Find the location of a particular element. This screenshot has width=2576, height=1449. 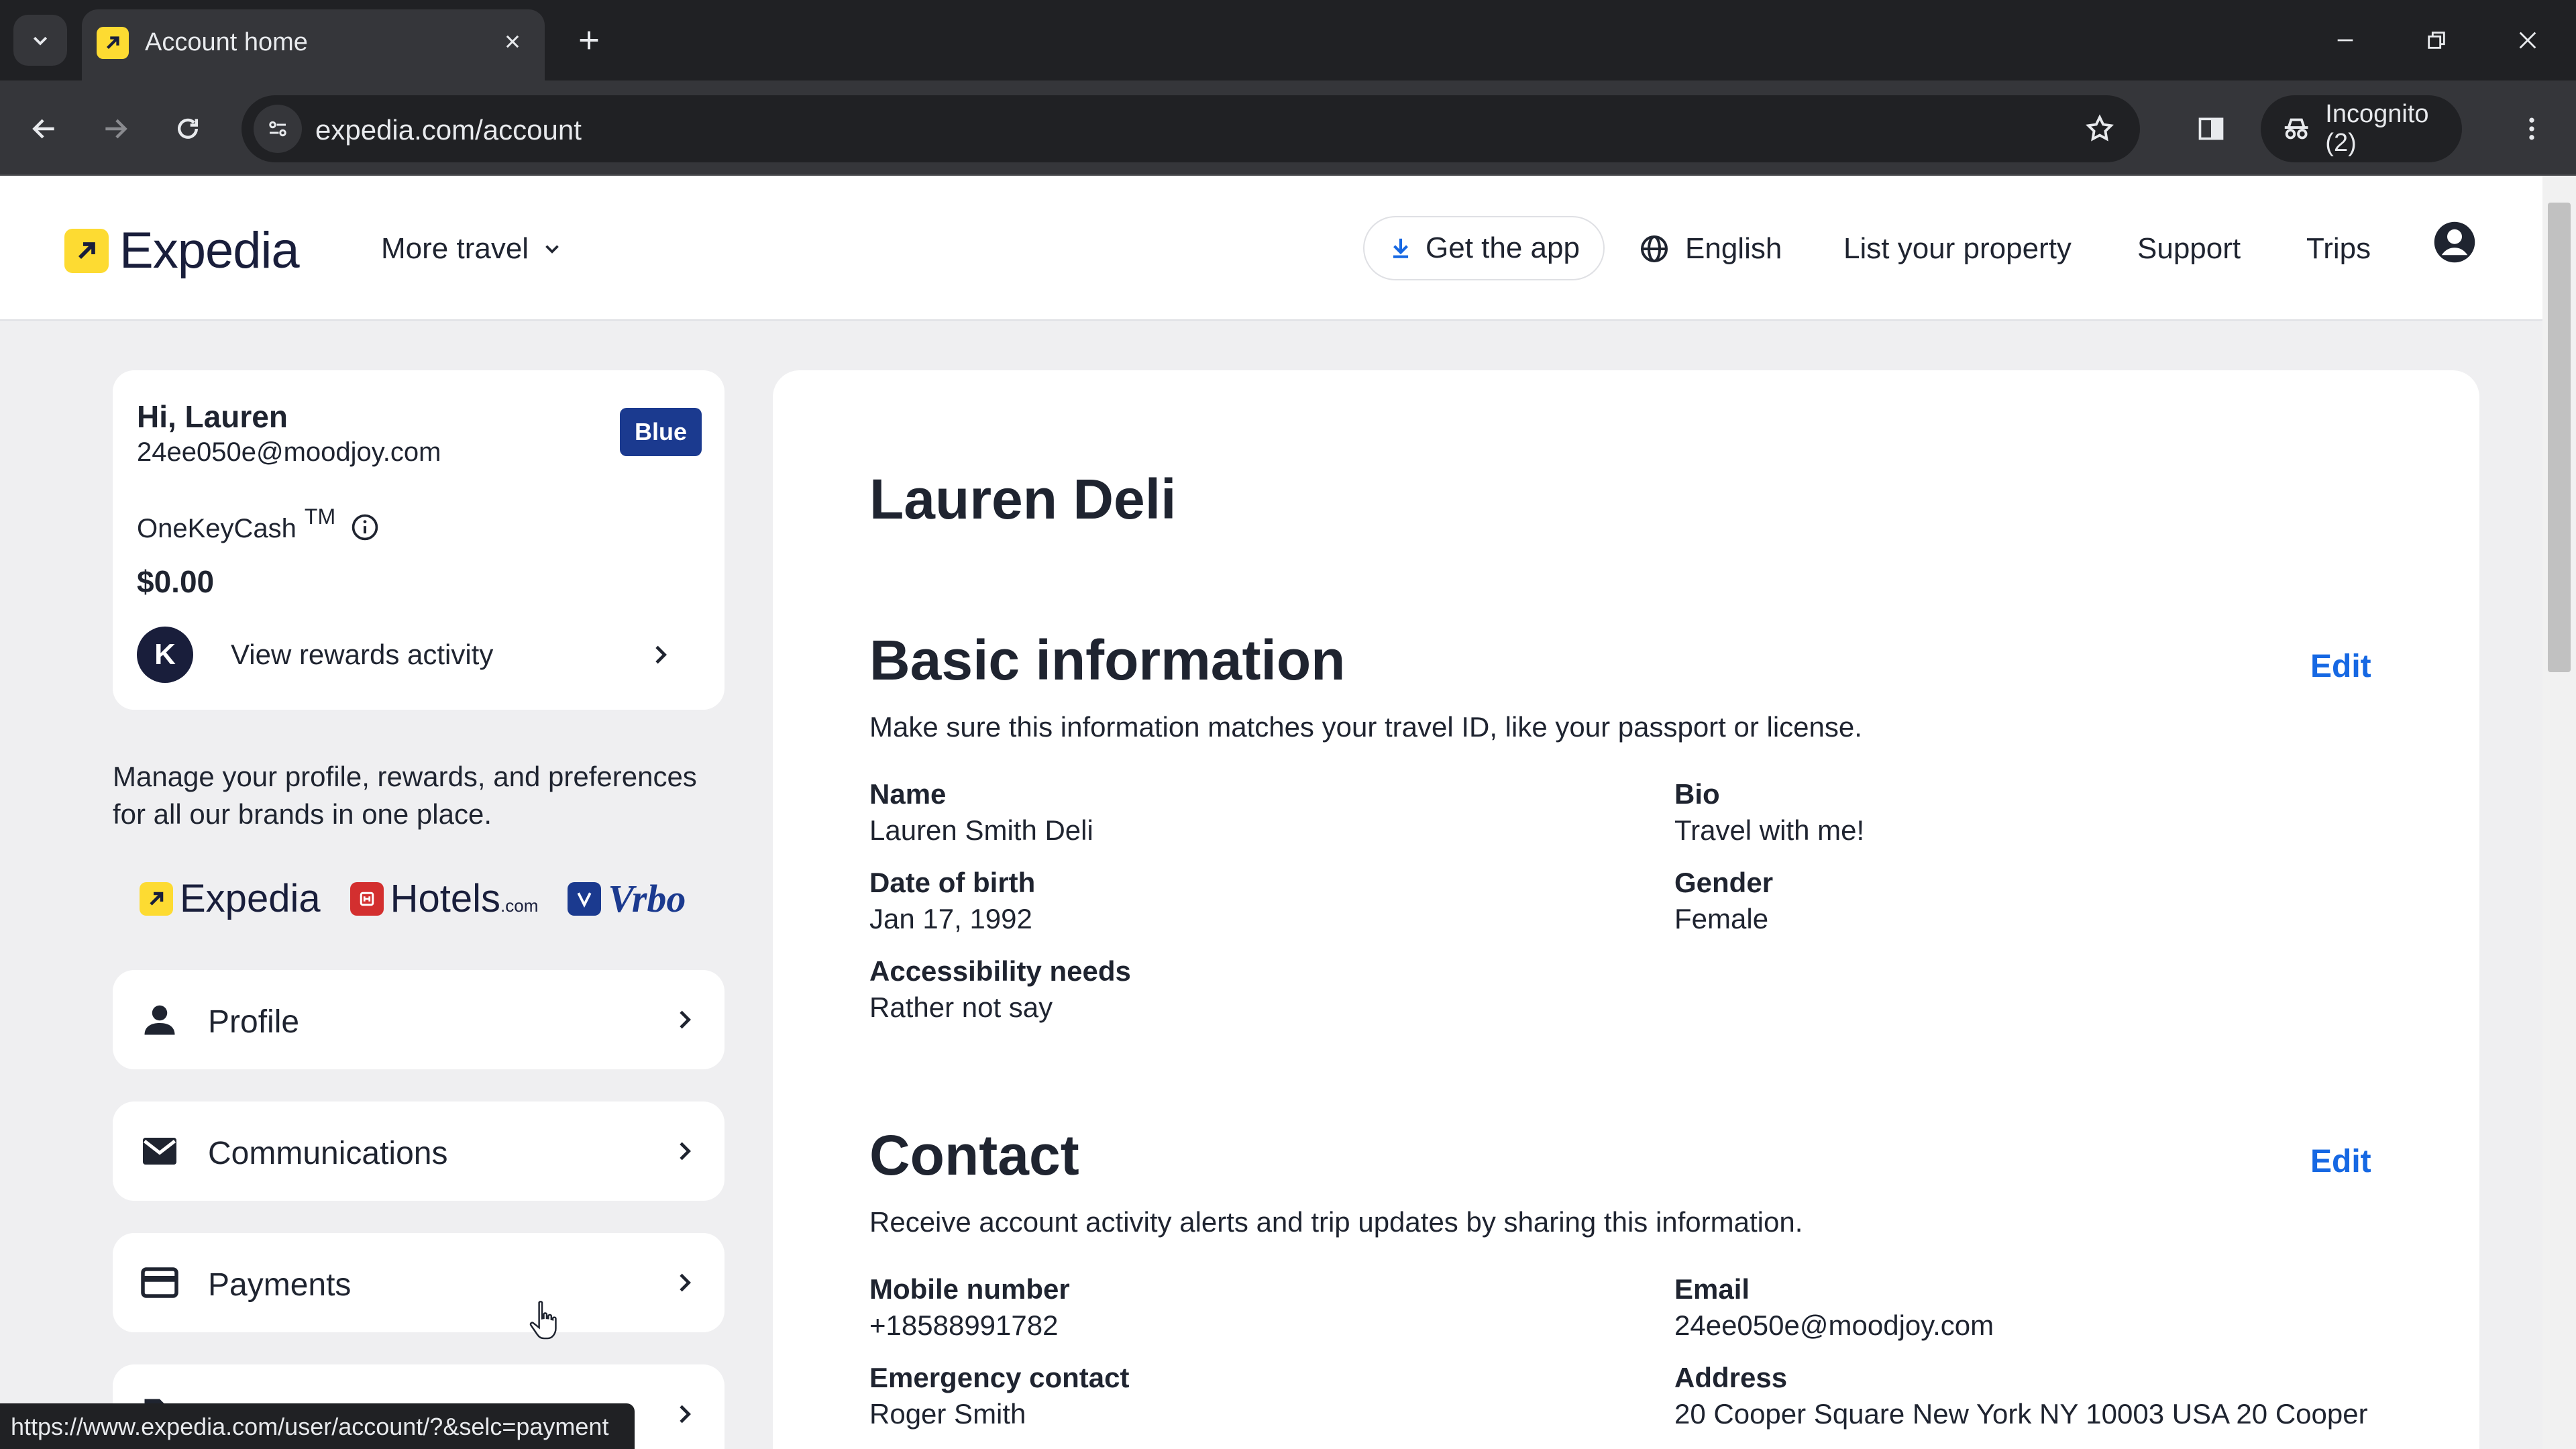

new-tab-button is located at coordinates (589, 40).